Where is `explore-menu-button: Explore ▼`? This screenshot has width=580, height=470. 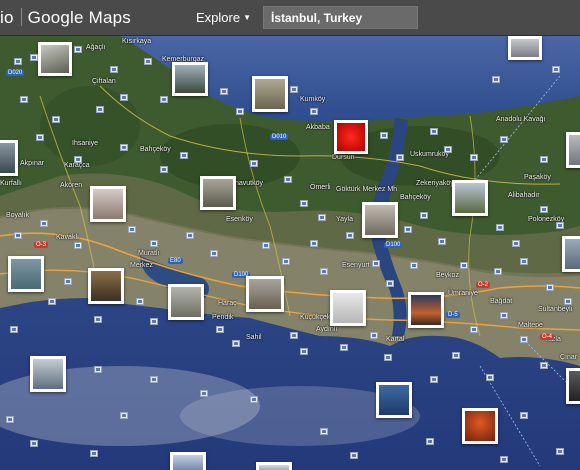 explore-menu-button: Explore ▼ is located at coordinates (223, 17).